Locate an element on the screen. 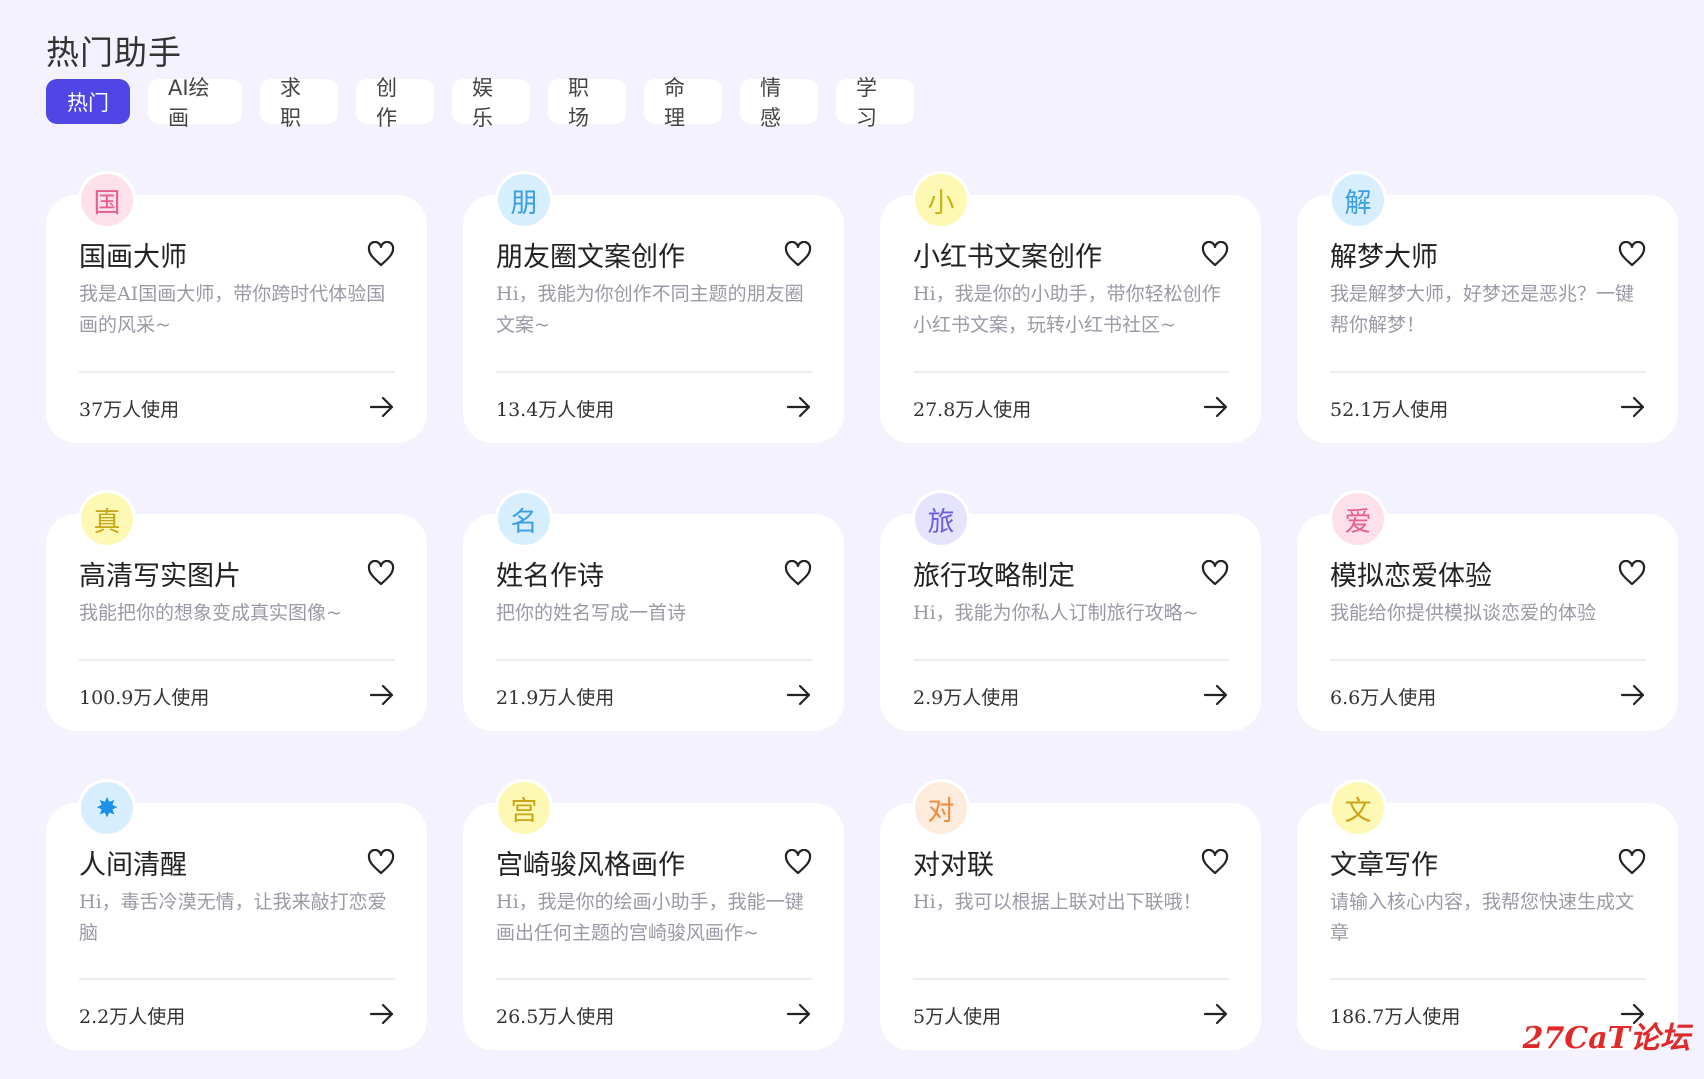  assistant-avatar: 小 is located at coordinates (941, 200).